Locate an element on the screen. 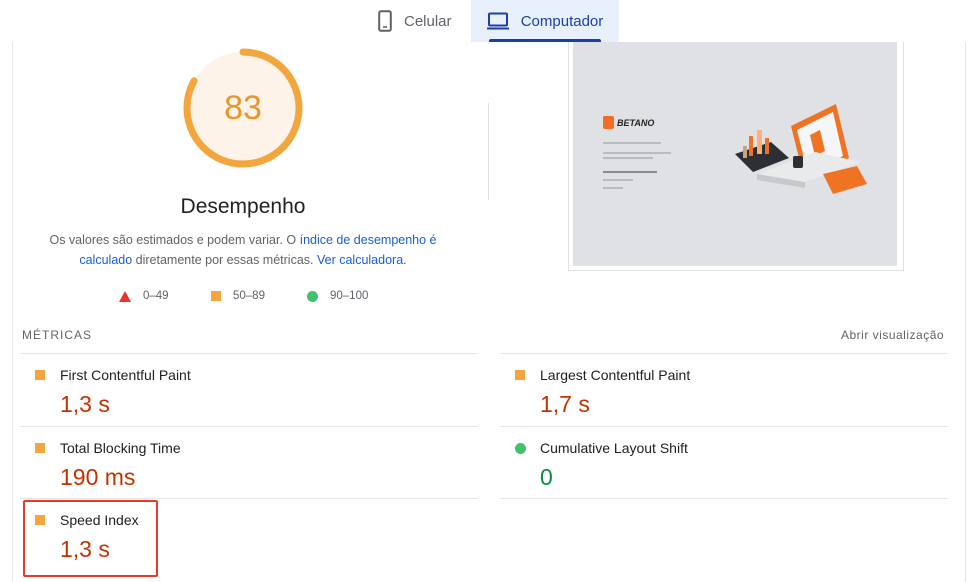 This screenshot has height=582, width=980. tab-desktop: Computador is located at coordinates (545, 21).